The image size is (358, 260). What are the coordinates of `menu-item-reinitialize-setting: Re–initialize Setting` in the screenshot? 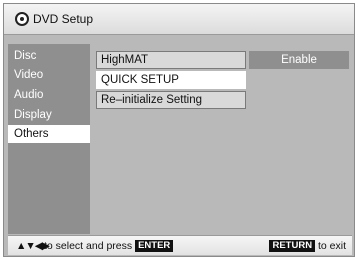 It's located at (171, 100).